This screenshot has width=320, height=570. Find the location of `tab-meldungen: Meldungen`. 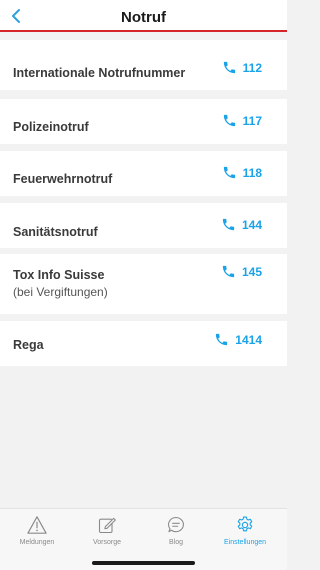

tab-meldungen: Meldungen is located at coordinates (37, 530).